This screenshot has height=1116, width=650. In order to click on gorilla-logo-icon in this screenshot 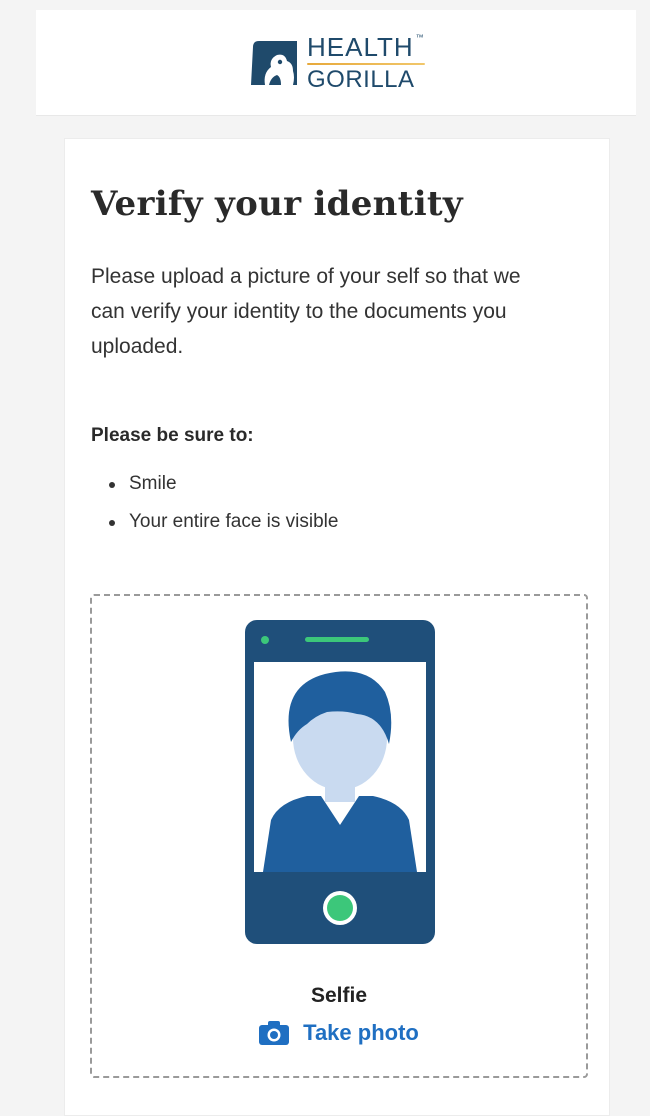, I will do `click(274, 62)`.